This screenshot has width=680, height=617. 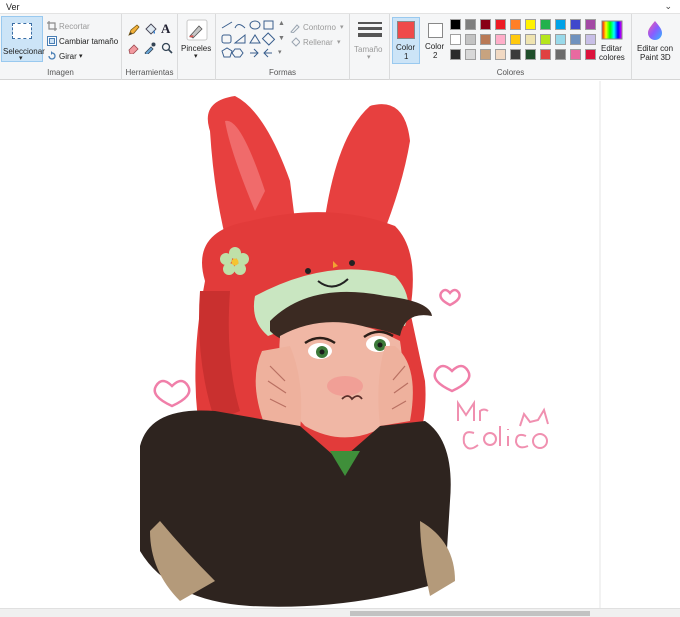 What do you see at coordinates (668, 6) in the screenshot?
I see `collapse-ribbon-chevron-icon: ⌄` at bounding box center [668, 6].